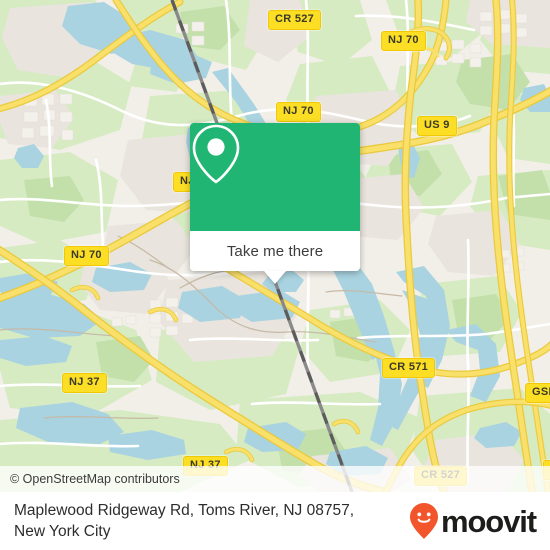 The image size is (550, 550). Describe the element at coordinates (488, 521) in the screenshot. I see `moovit-wordmark: moovit` at that location.